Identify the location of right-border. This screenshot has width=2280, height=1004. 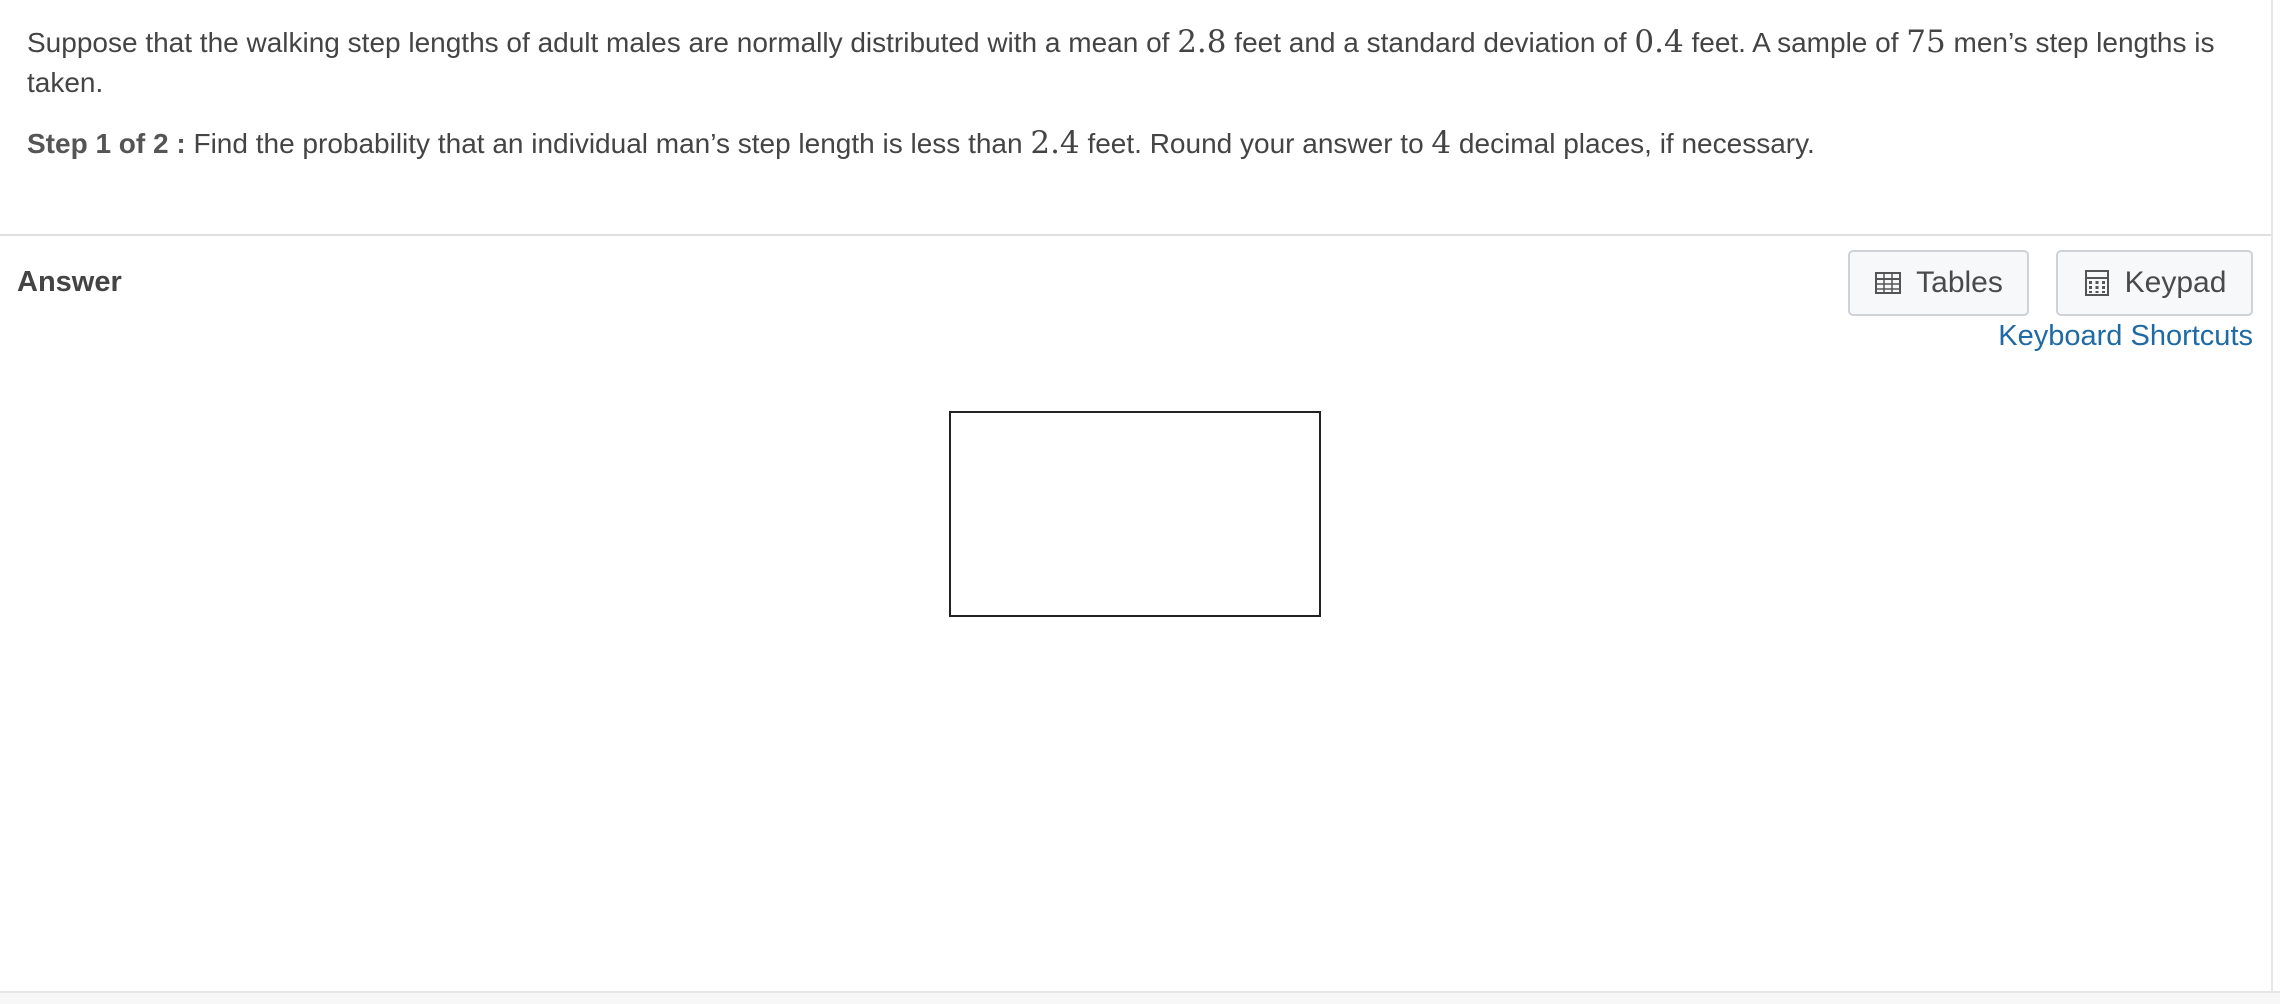
(2272, 502).